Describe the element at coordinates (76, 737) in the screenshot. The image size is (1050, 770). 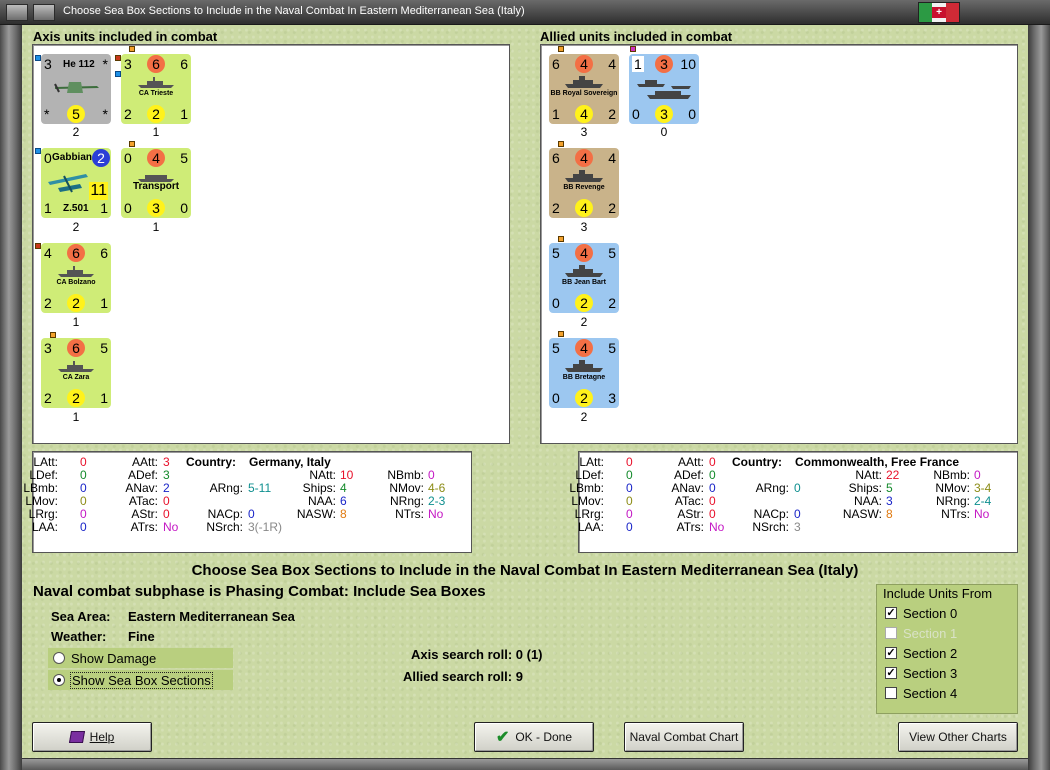
I see `help-book-icon` at that location.